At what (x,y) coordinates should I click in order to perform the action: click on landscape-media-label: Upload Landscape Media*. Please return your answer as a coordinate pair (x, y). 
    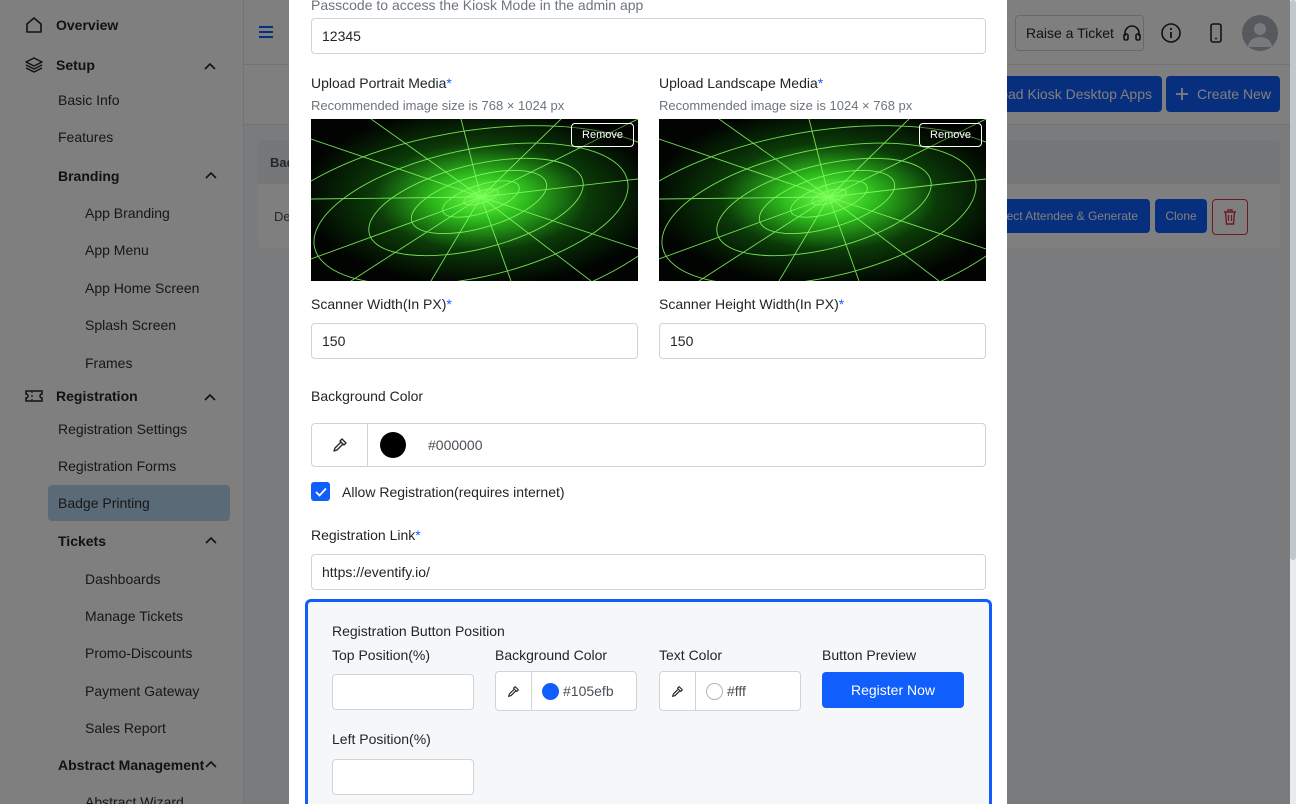
    Looking at the image, I should click on (741, 83).